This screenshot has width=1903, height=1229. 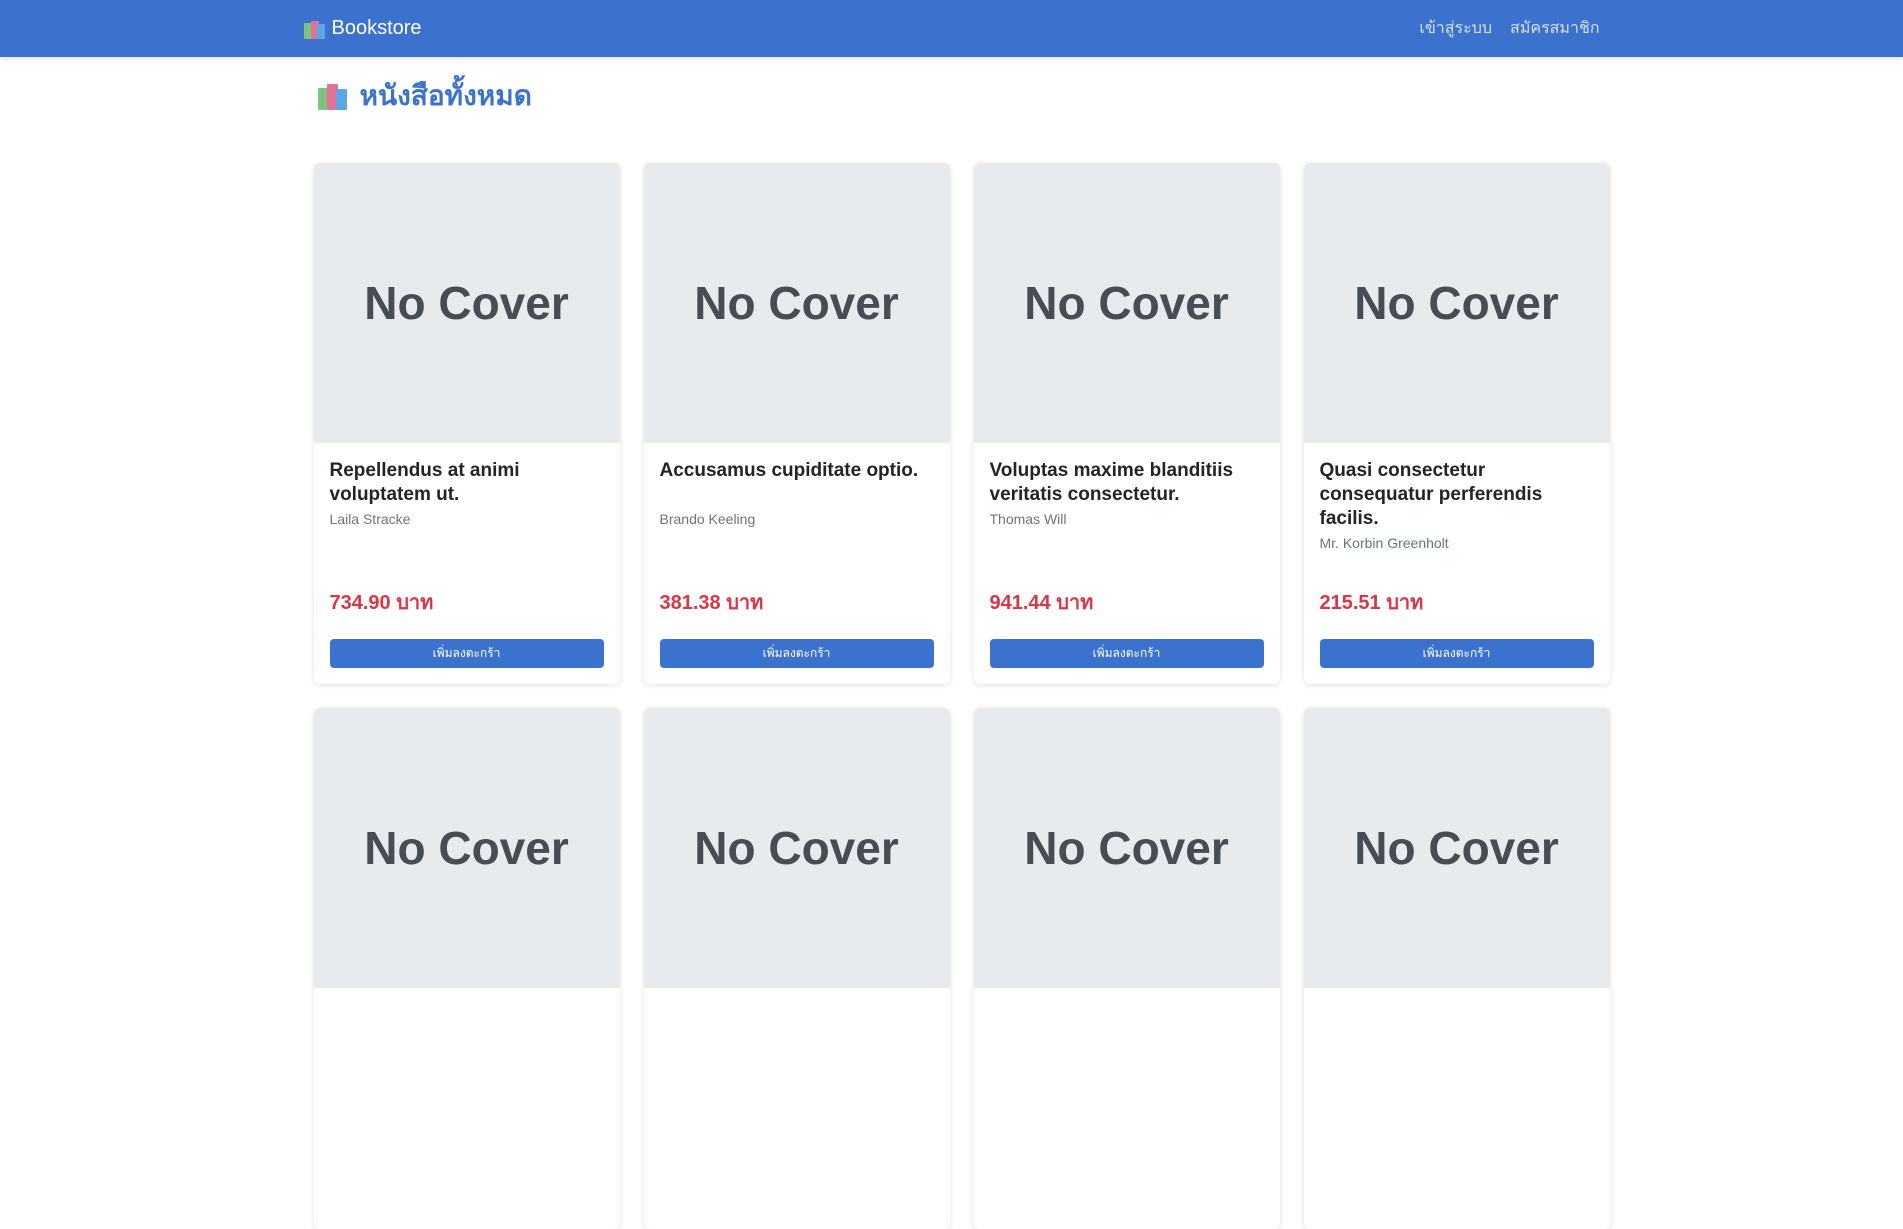 I want to click on nav-links: เข้าสู่ระบบ สมัครสมาชิก, so click(x=1509, y=28).